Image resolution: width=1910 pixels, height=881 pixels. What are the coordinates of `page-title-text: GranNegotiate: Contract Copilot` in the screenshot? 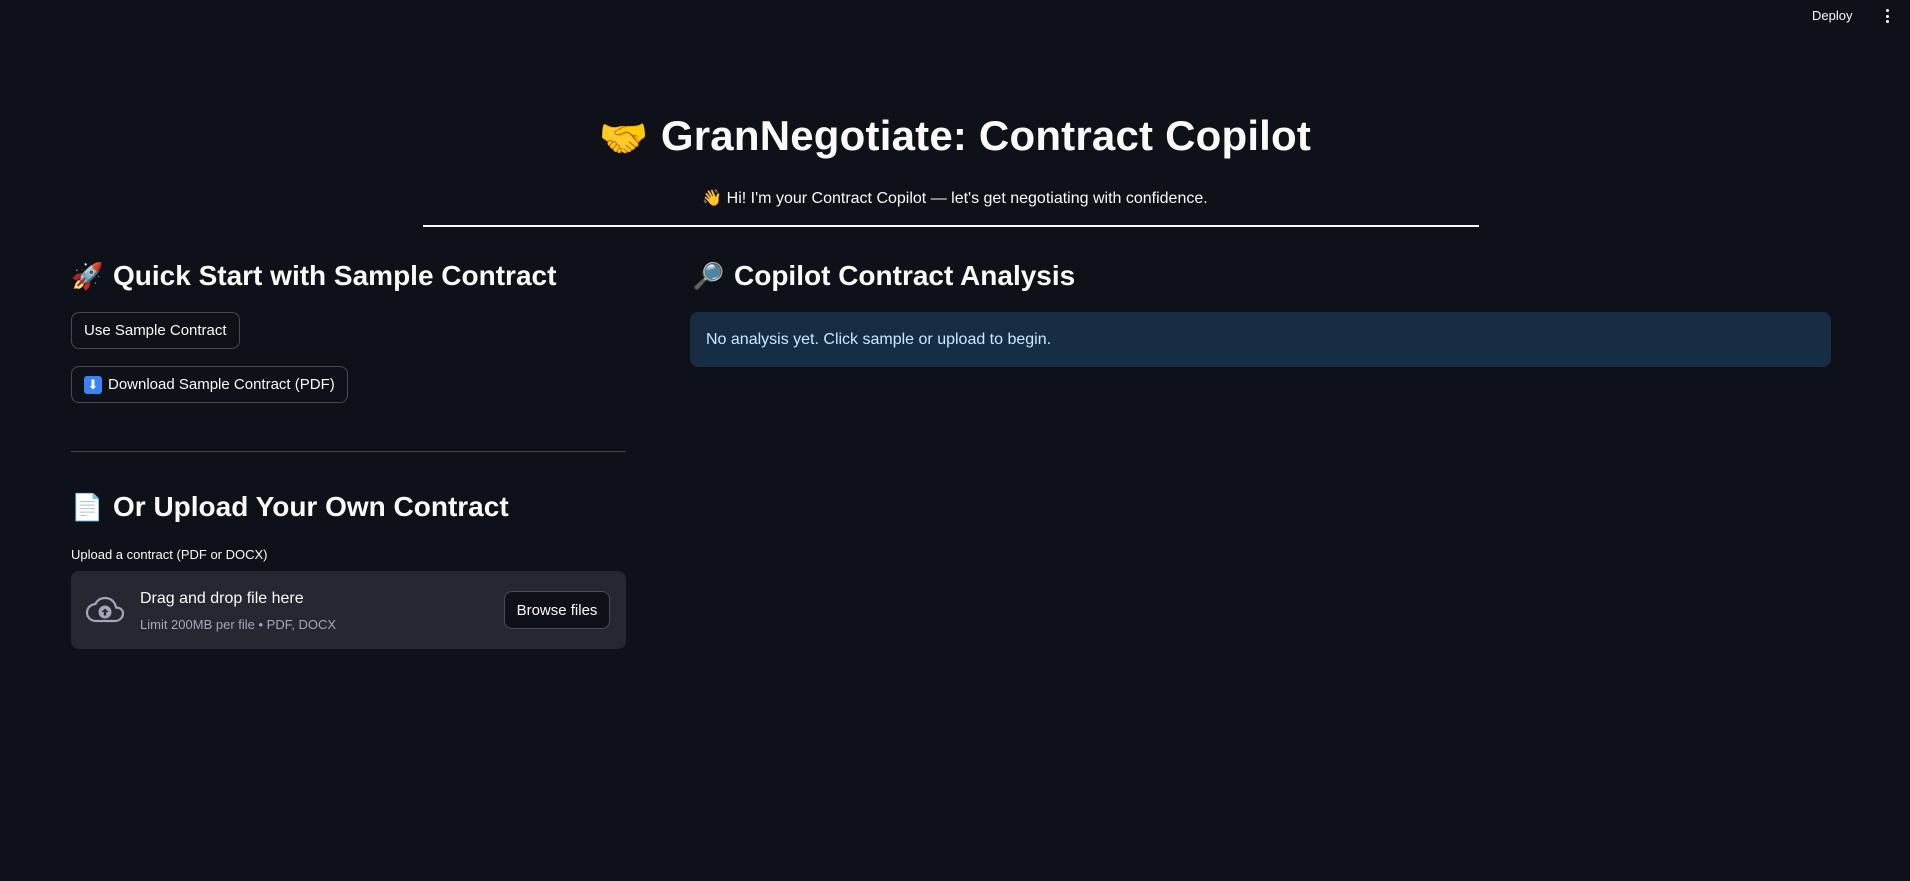 It's located at (986, 135).